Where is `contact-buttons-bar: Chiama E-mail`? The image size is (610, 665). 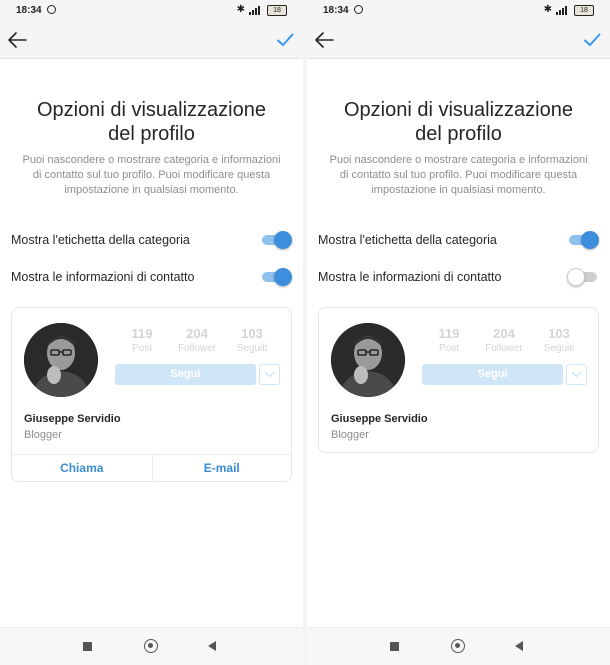
contact-buttons-bar: Chiama E-mail is located at coordinates (151, 468).